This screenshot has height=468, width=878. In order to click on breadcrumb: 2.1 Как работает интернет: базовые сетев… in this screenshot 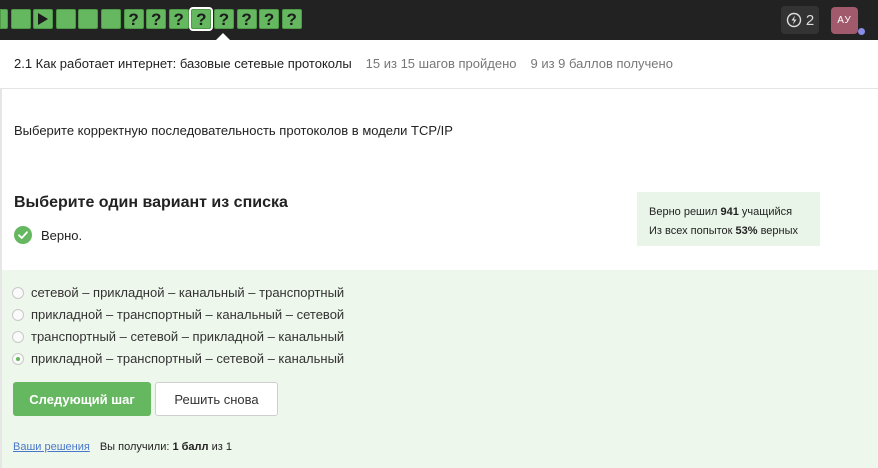, I will do `click(343, 63)`.